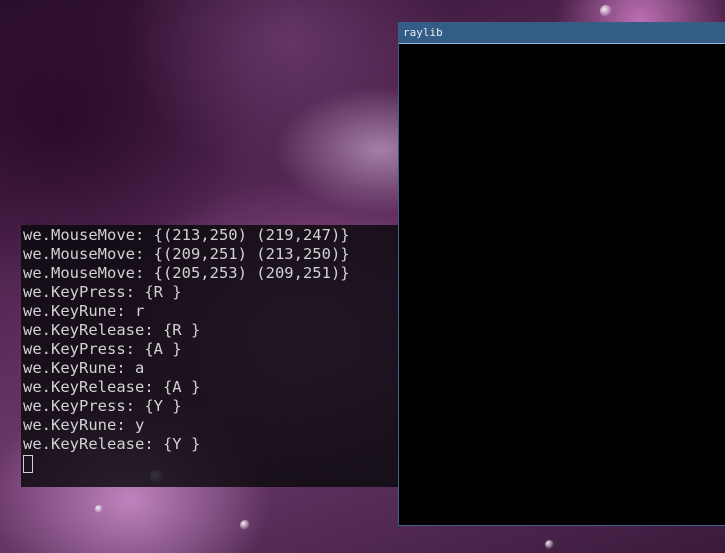 The height and width of the screenshot is (553, 725). What do you see at coordinates (28, 464) in the screenshot?
I see `terminal-cursor` at bounding box center [28, 464].